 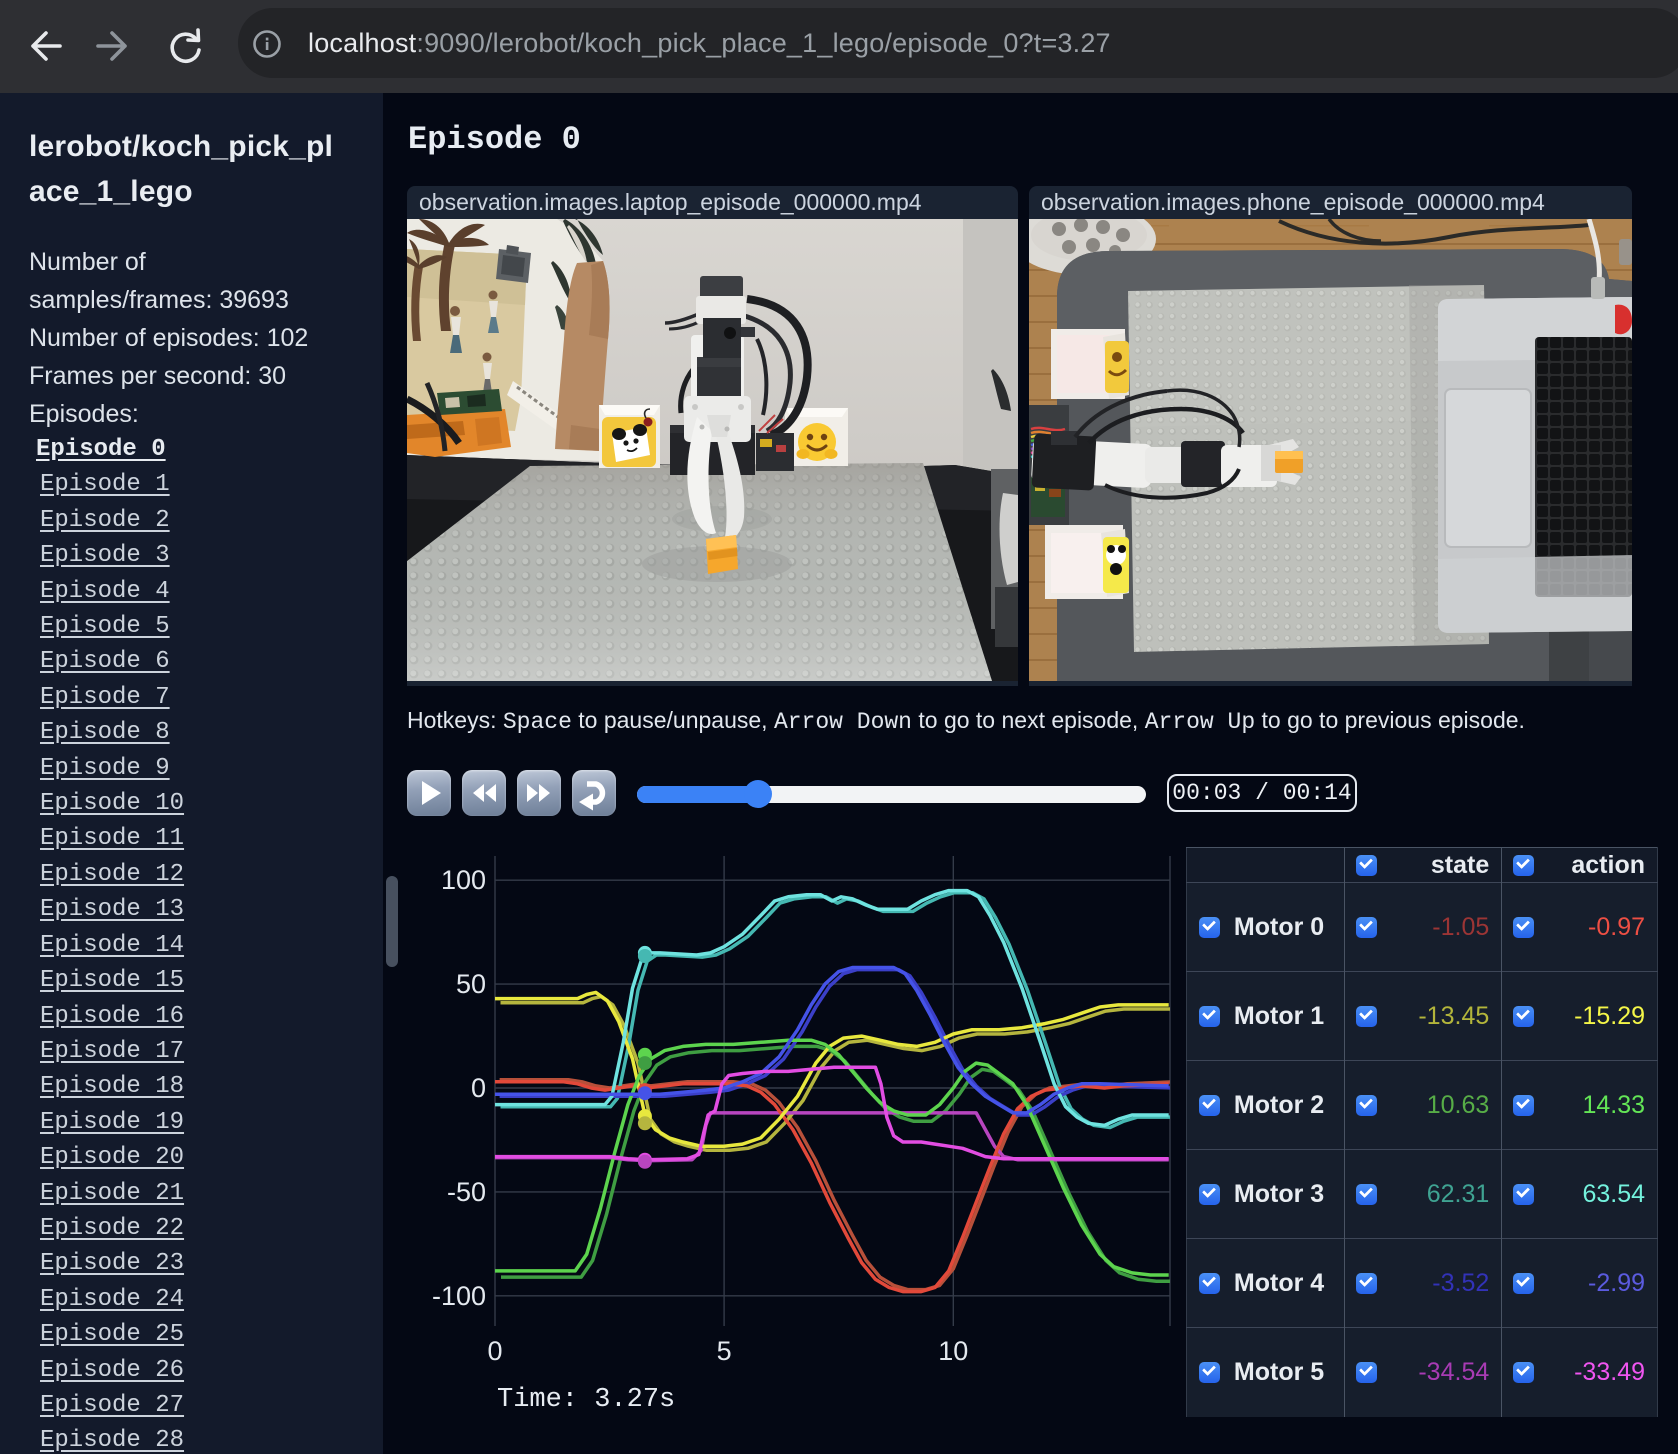 What do you see at coordinates (459, 1296) in the screenshot?
I see `svg-text: -100` at bounding box center [459, 1296].